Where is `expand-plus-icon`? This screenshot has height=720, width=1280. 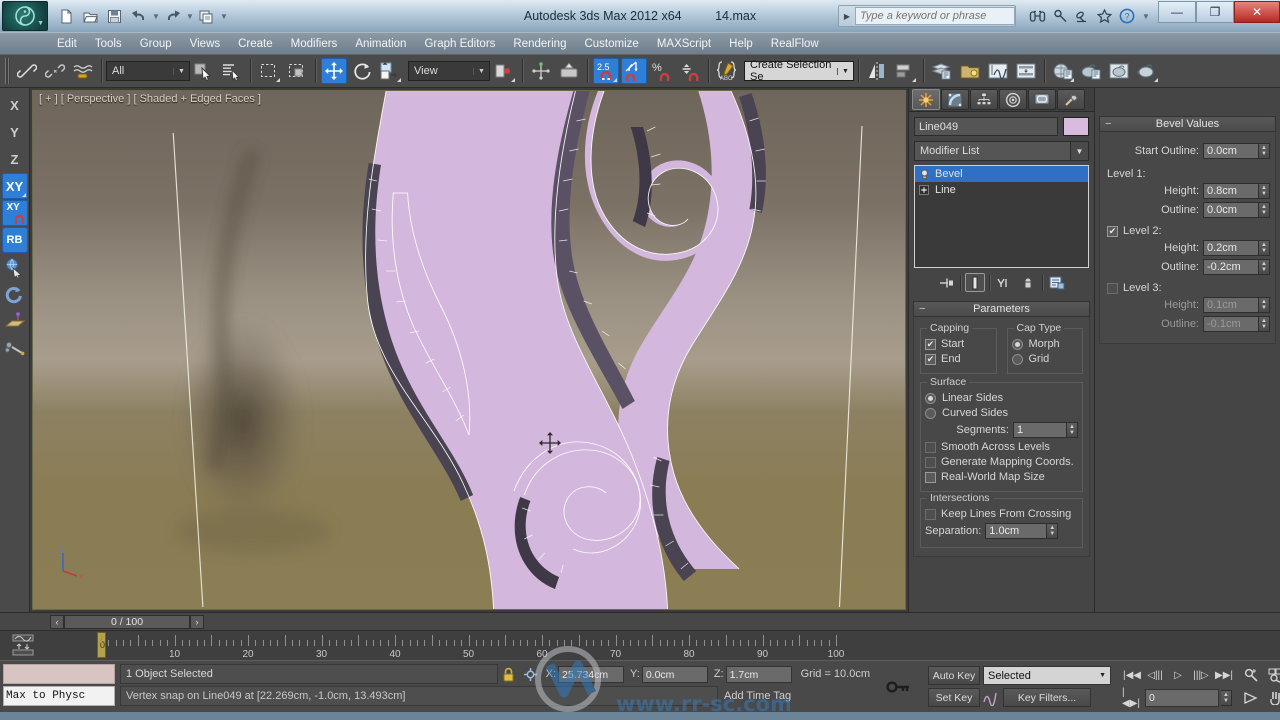
expand-plus-icon is located at coordinates (924, 190).